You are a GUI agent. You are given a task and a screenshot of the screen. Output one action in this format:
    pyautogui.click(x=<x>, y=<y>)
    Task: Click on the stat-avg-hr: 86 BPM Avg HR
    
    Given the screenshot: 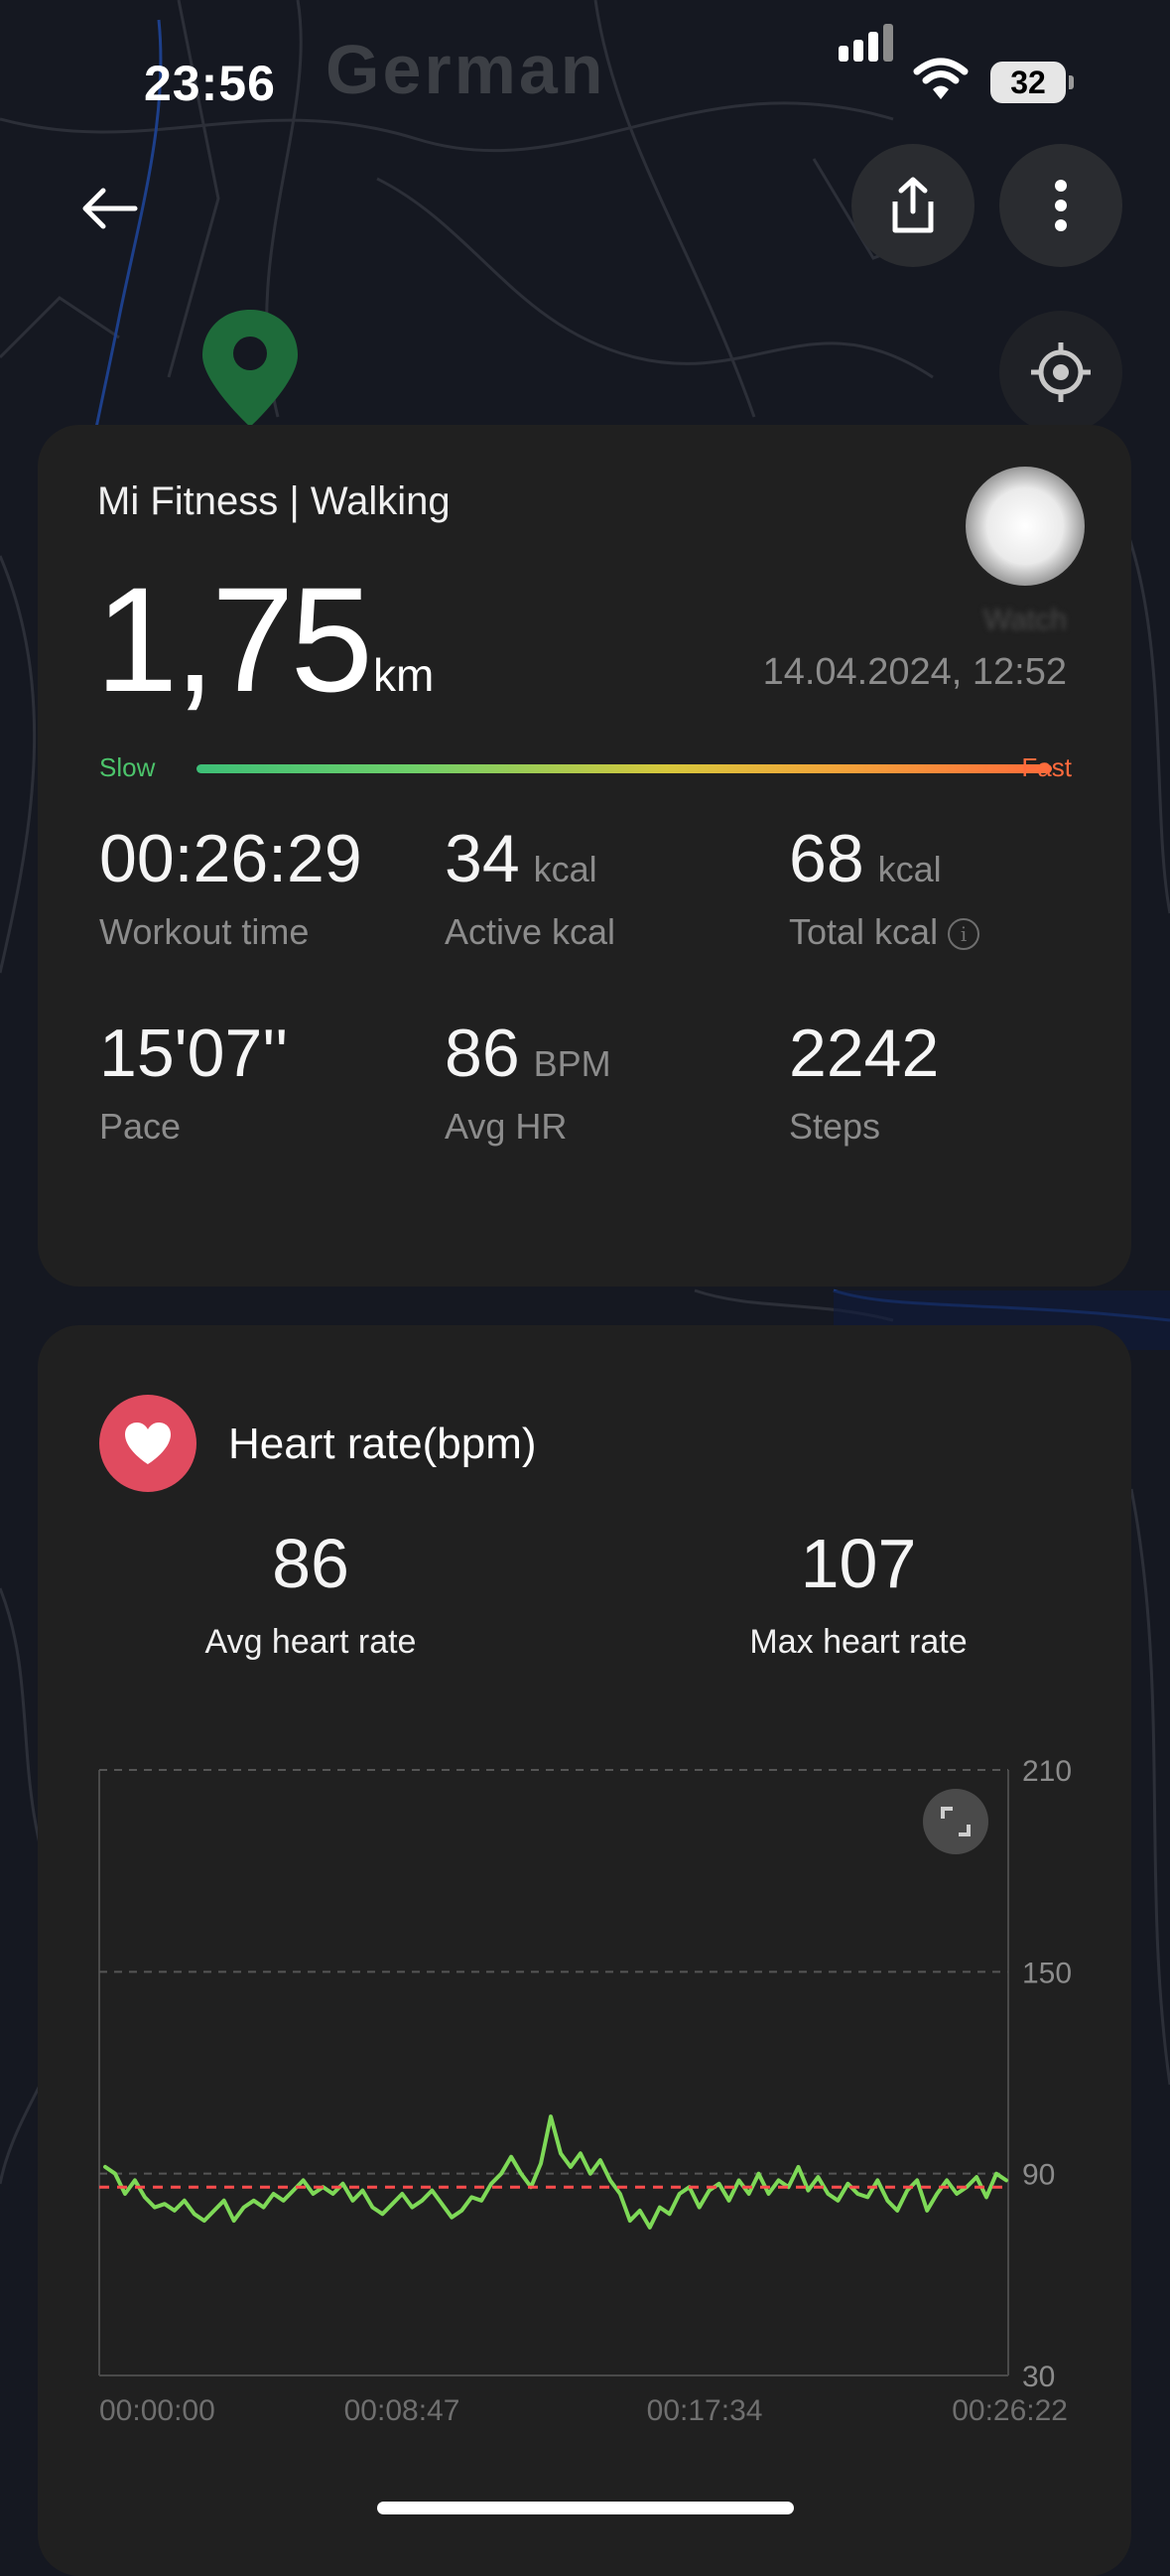 What is the action you would take?
    pyautogui.click(x=528, y=1081)
    